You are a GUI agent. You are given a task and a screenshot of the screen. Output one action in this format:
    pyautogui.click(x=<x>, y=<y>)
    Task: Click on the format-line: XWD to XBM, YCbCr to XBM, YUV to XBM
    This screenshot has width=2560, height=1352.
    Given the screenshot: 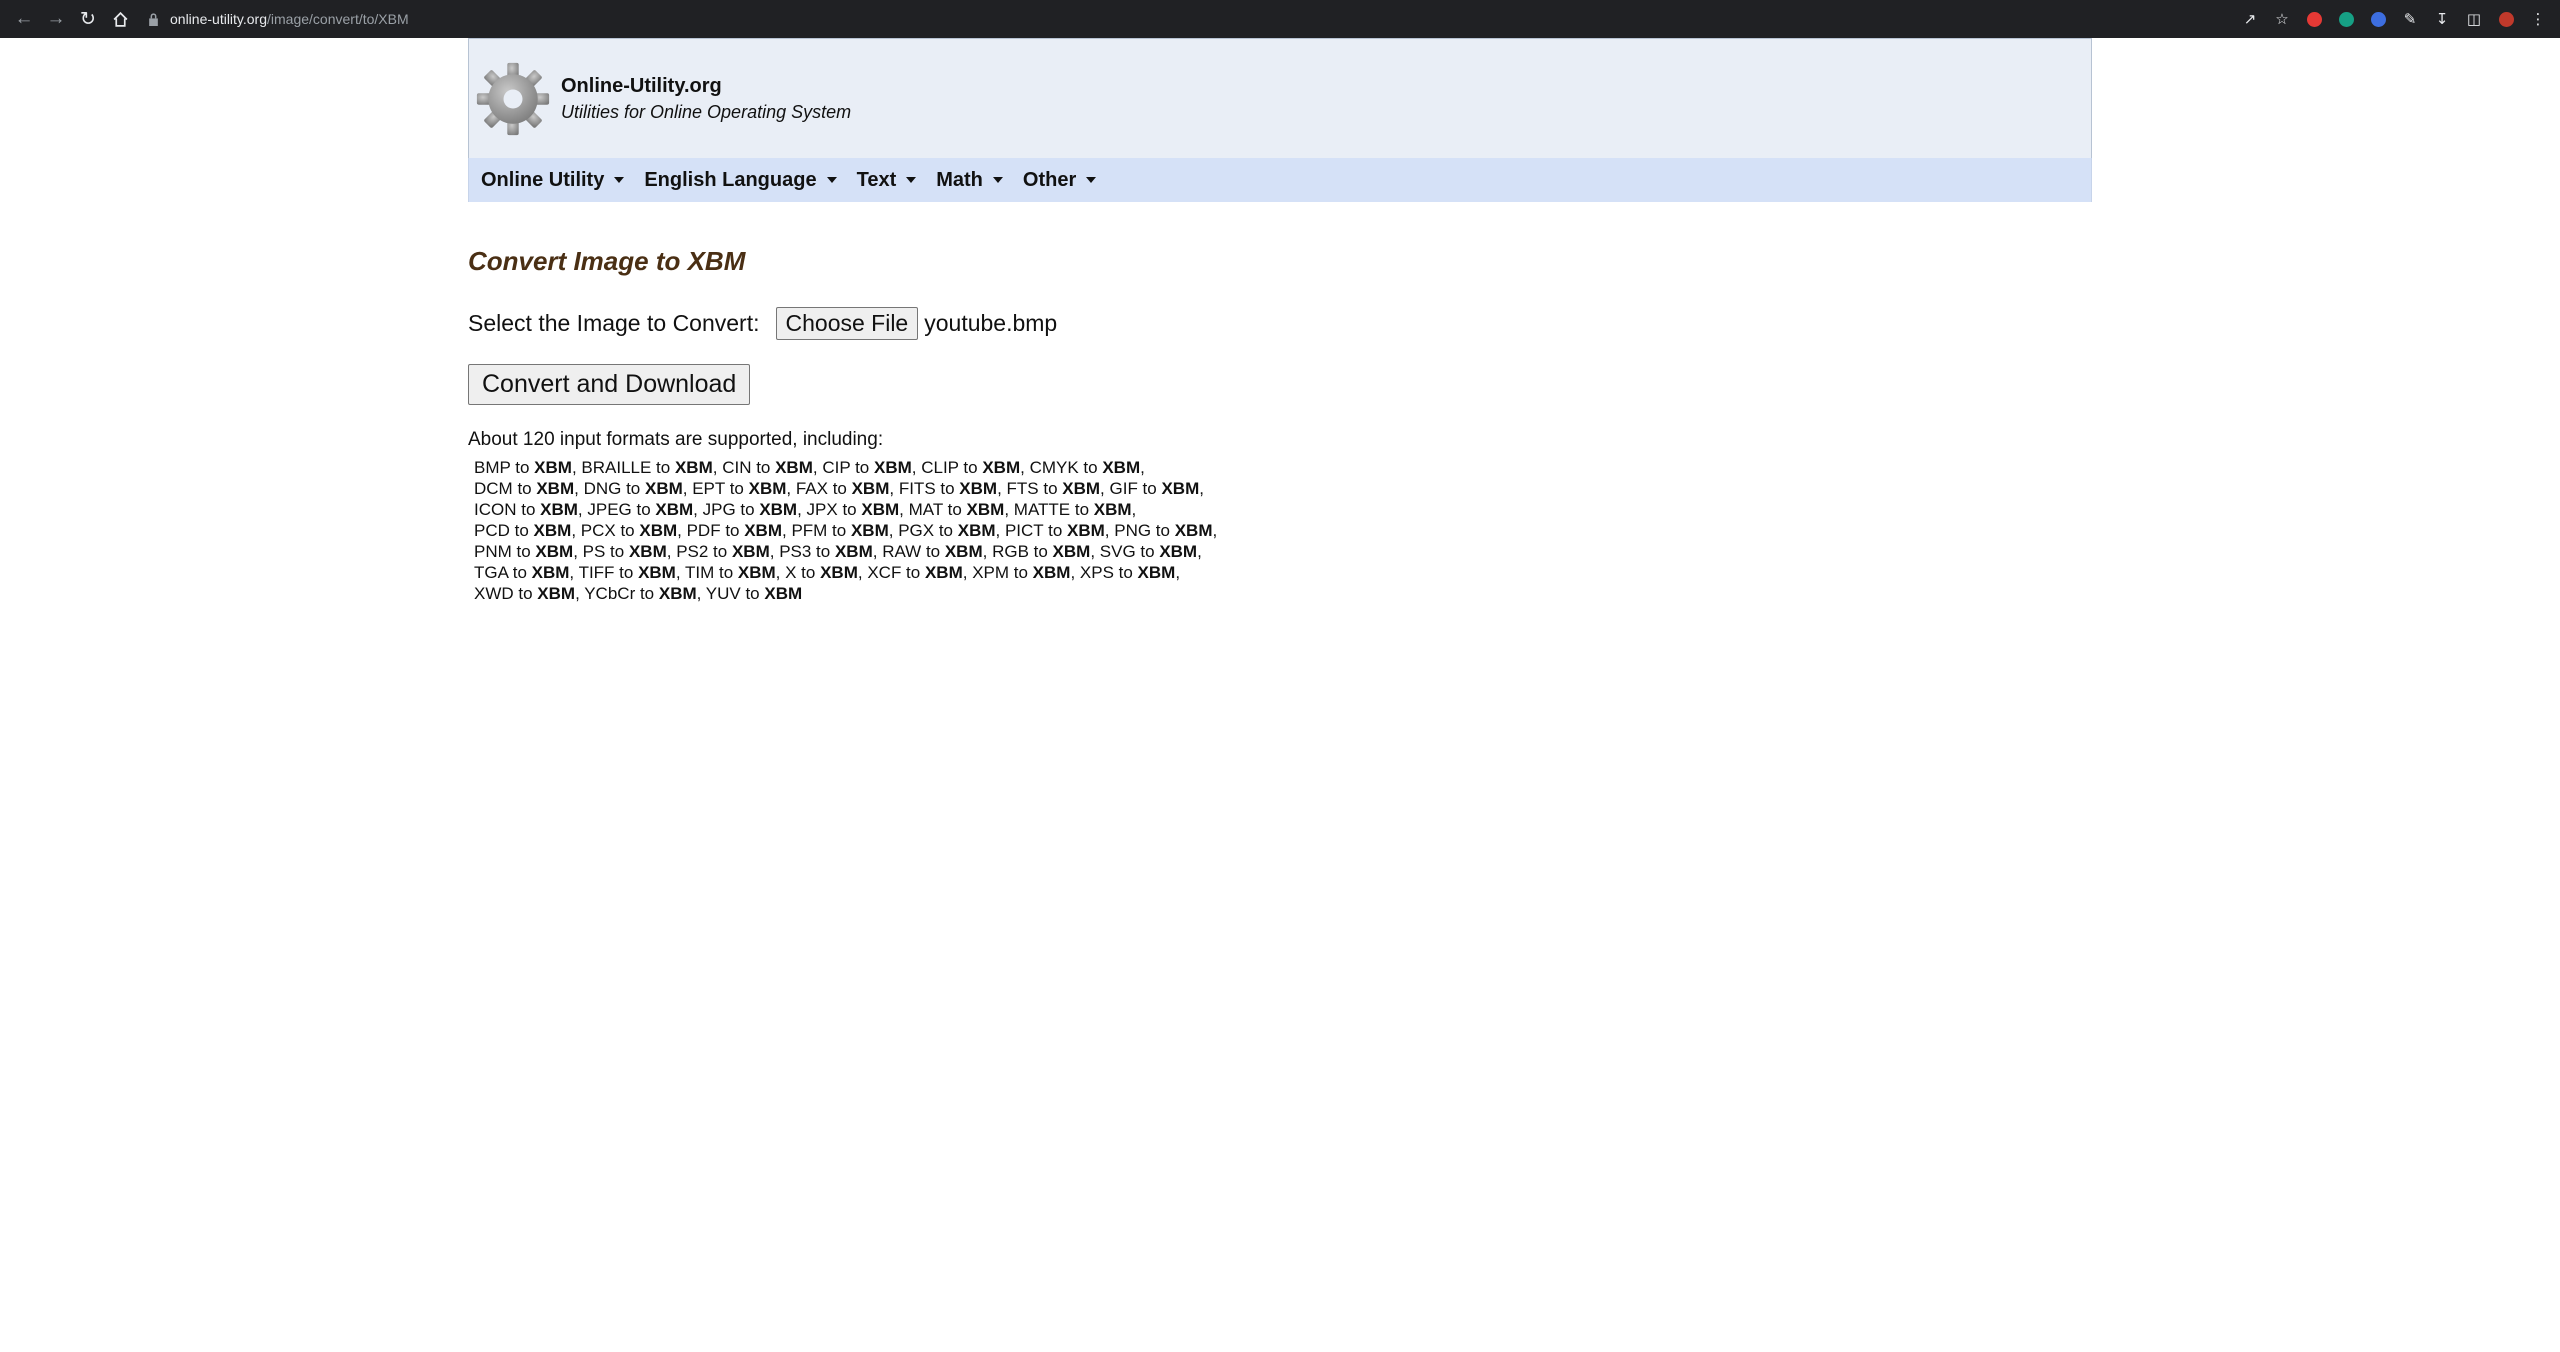 What is the action you would take?
    pyautogui.click(x=1283, y=593)
    